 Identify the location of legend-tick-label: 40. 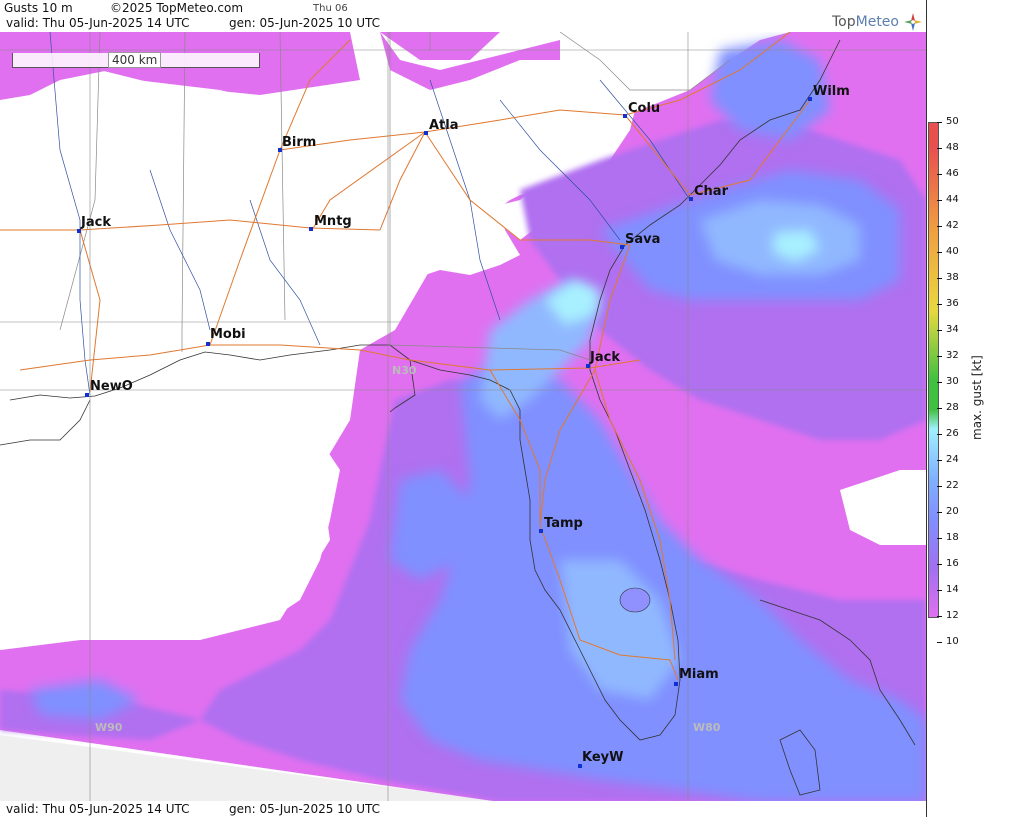
(952, 251).